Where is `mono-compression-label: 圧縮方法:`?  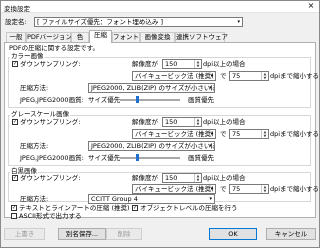
mono-compression-label: 圧縮方法: is located at coordinates (34, 199).